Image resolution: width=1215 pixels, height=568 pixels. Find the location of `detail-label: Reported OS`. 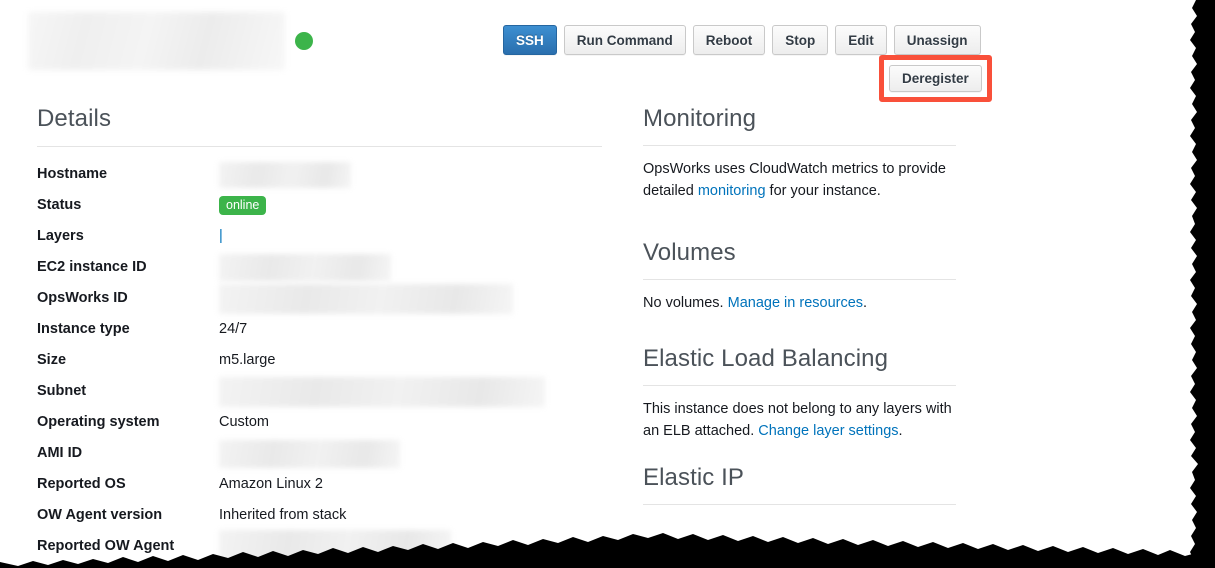

detail-label: Reported OS is located at coordinates (81, 484).